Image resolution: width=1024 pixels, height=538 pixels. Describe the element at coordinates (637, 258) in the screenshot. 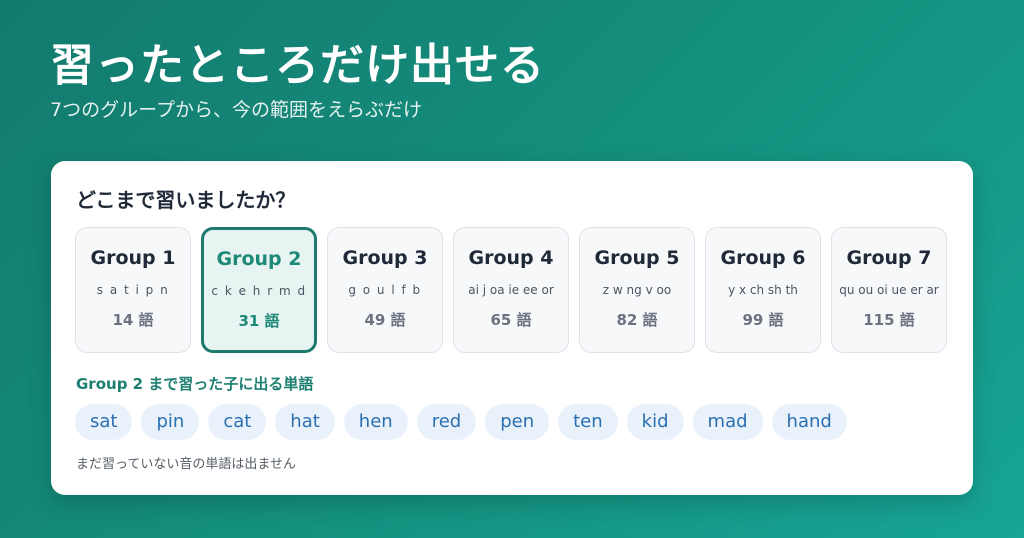

I see `group-name: Group 5` at that location.